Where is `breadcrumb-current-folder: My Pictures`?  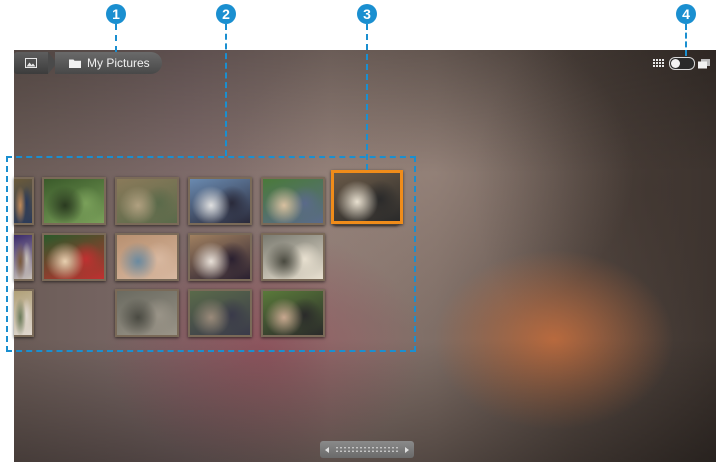
breadcrumb-current-folder: My Pictures is located at coordinates (108, 63).